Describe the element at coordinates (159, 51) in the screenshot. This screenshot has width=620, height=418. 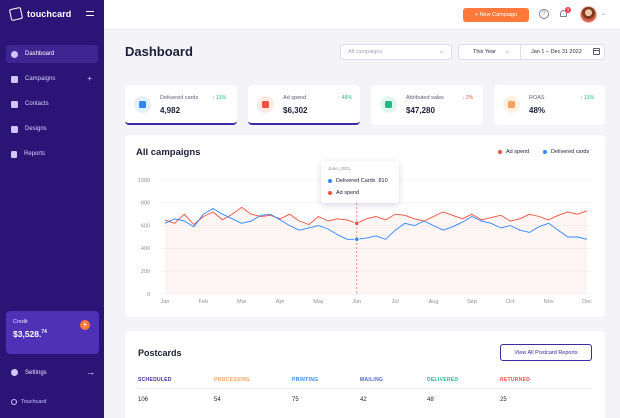
I see `page-title: Dashboard` at that location.